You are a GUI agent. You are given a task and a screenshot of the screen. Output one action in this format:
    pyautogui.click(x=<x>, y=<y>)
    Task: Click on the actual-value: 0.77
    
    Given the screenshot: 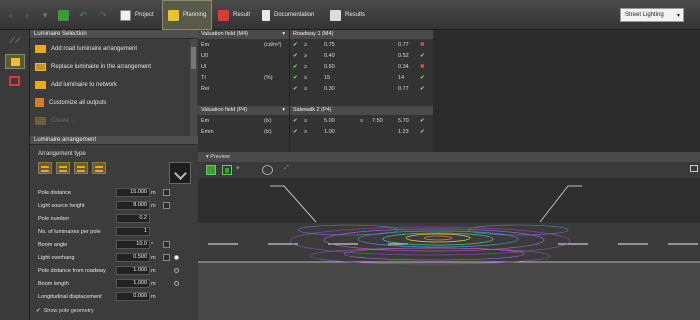 What is the action you would take?
    pyautogui.click(x=403, y=44)
    